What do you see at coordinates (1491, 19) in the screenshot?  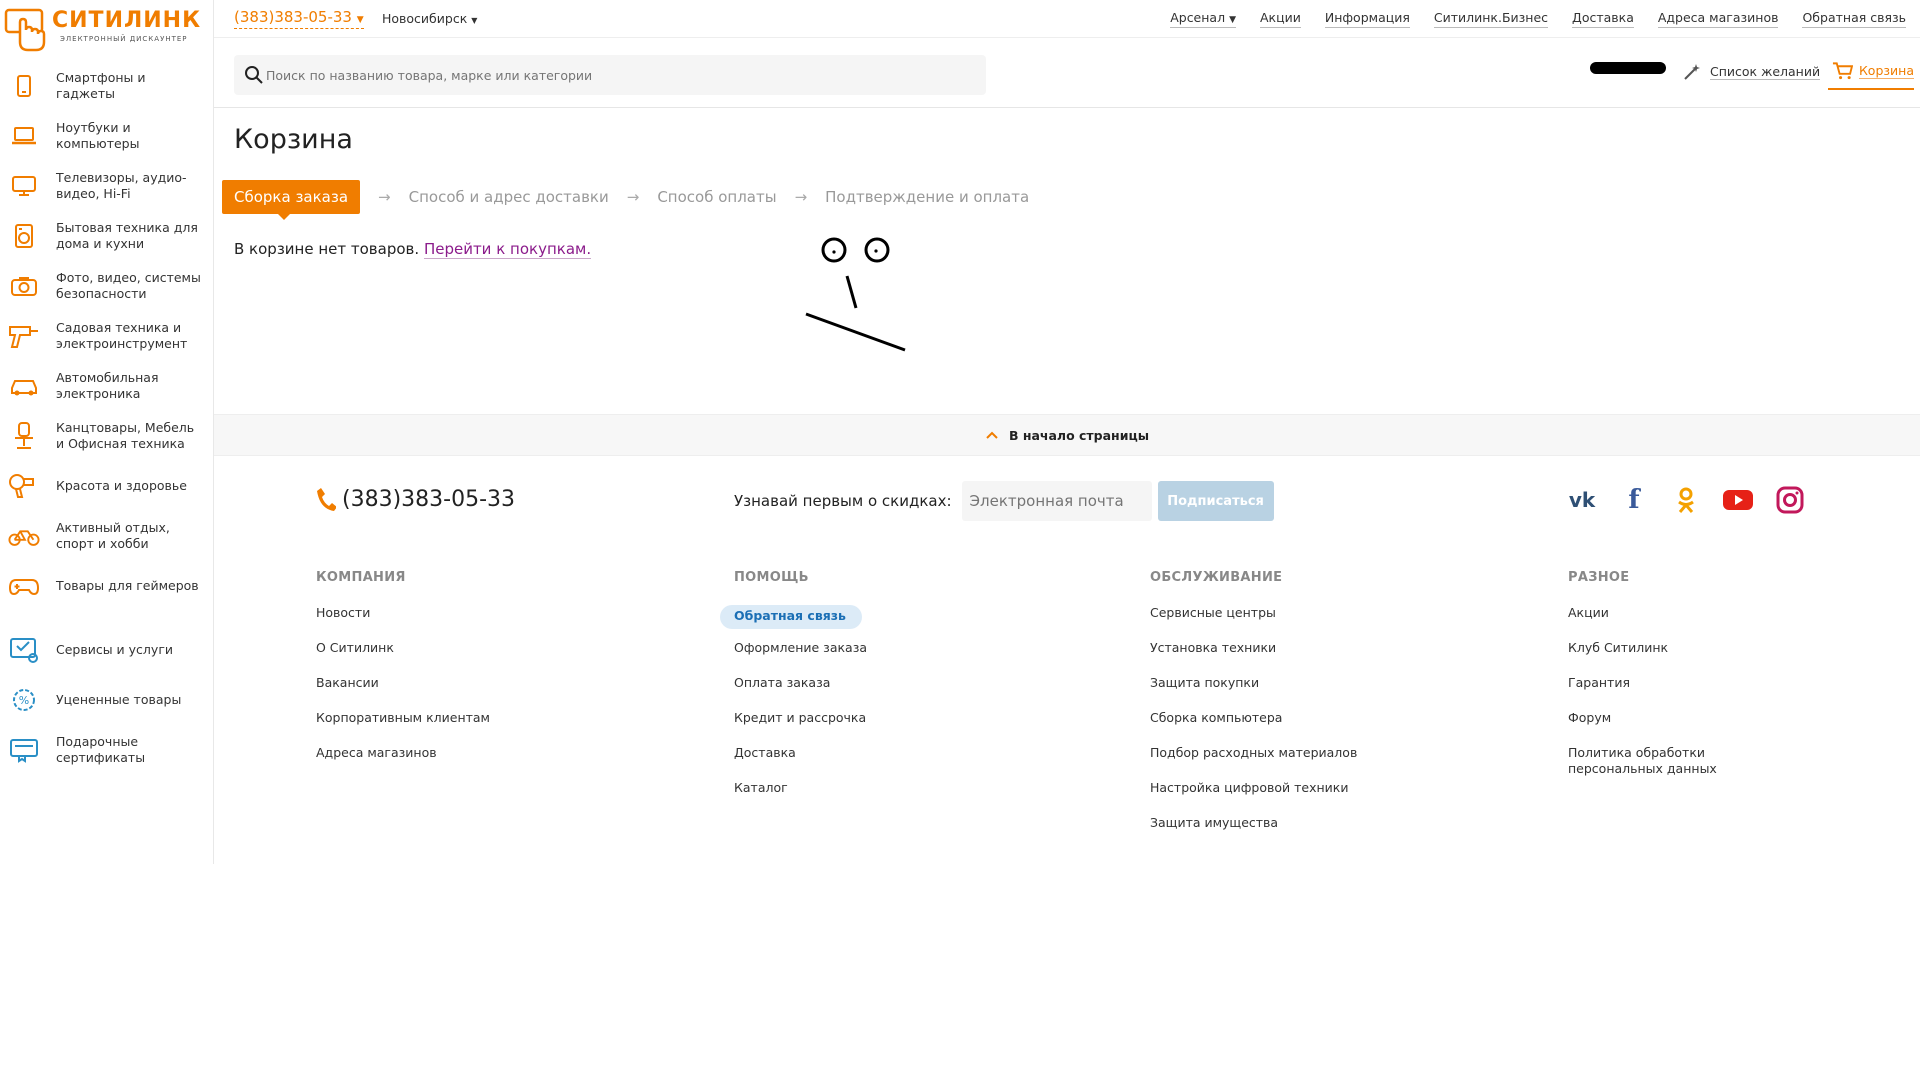 I see `top-link-business: Ситилинк.Бизнес` at bounding box center [1491, 19].